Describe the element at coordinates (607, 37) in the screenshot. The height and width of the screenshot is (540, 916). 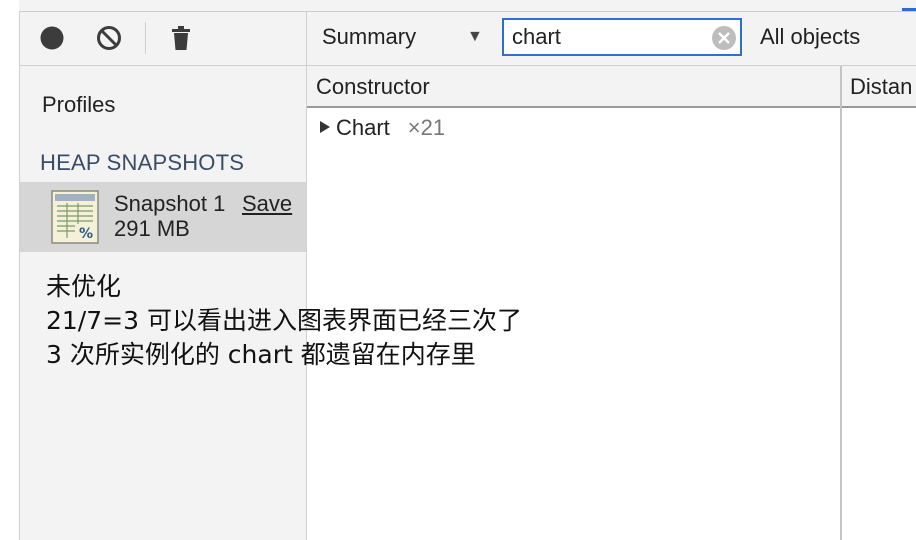
I see `class-filter-input` at that location.